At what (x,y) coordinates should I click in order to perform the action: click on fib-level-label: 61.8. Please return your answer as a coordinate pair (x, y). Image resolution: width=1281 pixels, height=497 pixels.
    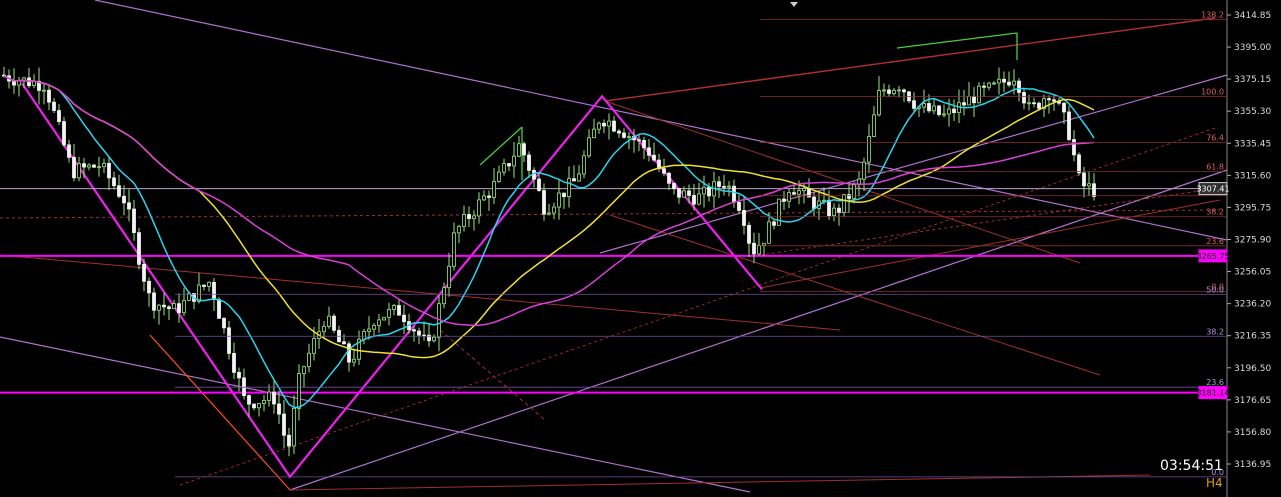
    Looking at the image, I should click on (1215, 166).